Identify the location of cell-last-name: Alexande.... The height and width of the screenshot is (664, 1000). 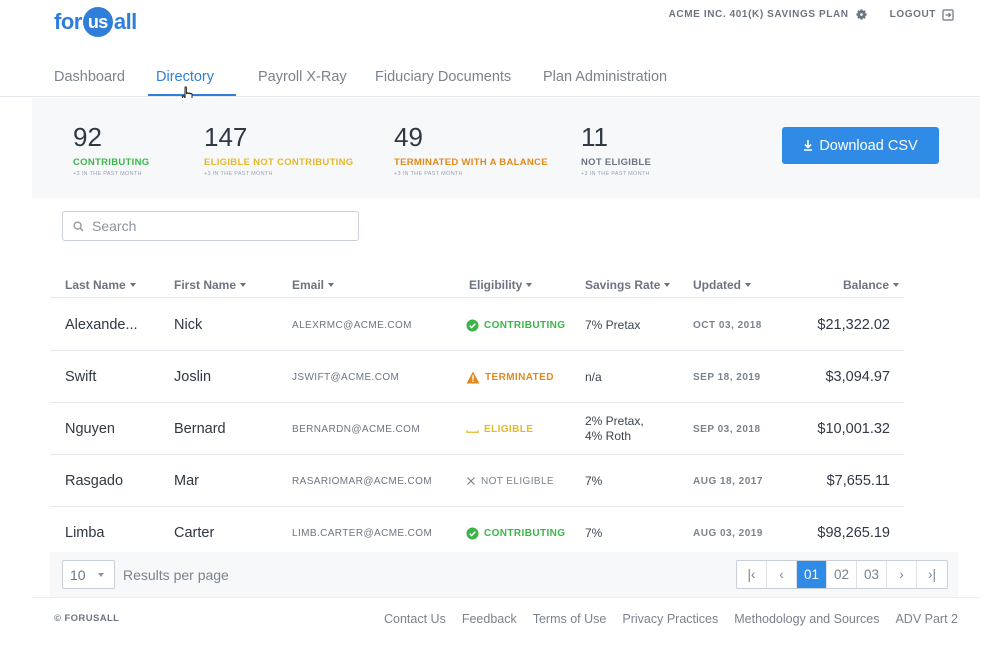
(101, 325).